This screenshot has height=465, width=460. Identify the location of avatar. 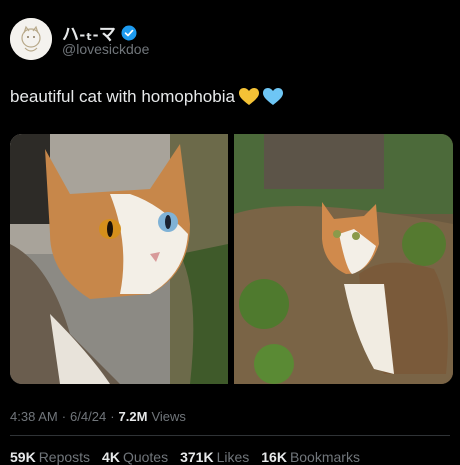
(31, 39).